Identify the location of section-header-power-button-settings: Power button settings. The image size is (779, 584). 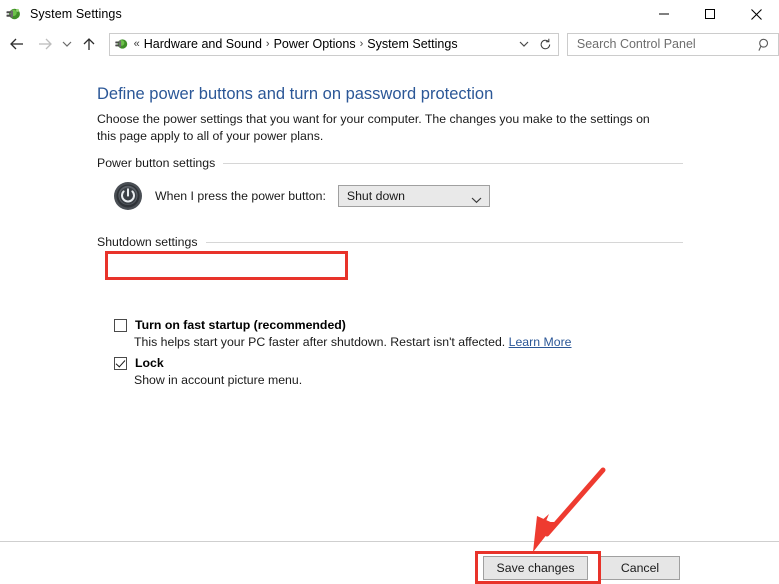
(390, 163).